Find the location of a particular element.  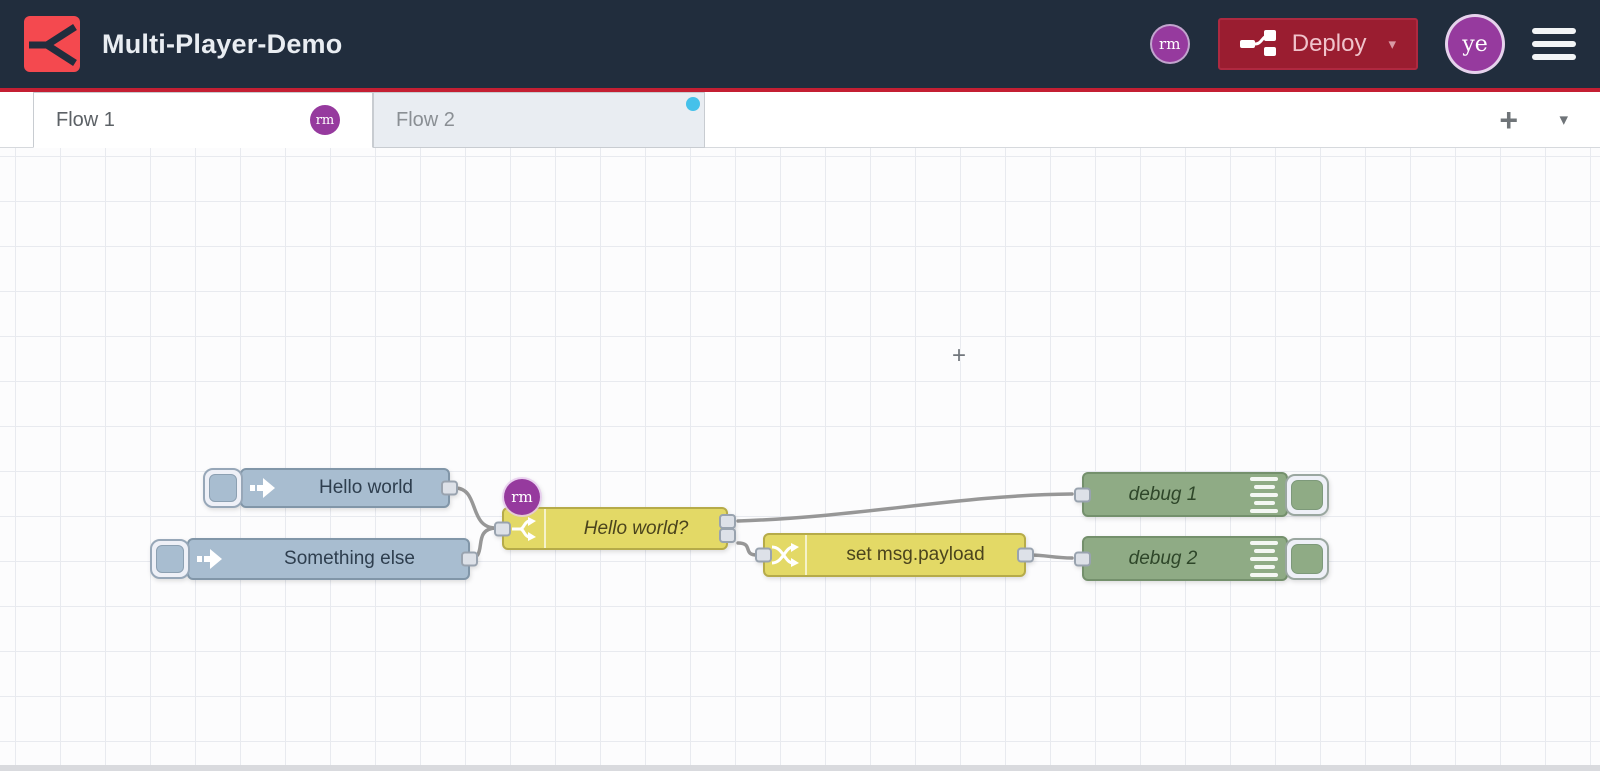

modified-indicator-dot is located at coordinates (693, 104).